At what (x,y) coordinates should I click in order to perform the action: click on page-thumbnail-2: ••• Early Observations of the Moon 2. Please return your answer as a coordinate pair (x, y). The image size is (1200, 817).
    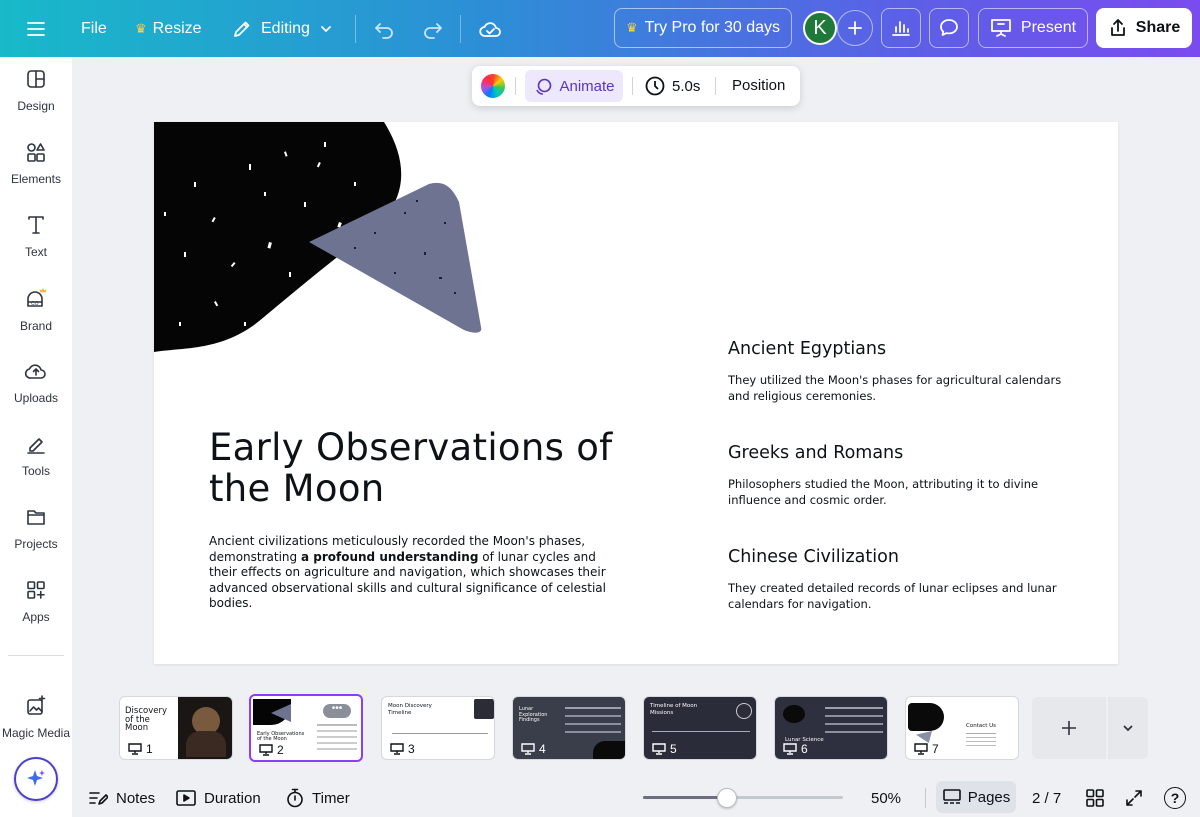
    Looking at the image, I should click on (306, 728).